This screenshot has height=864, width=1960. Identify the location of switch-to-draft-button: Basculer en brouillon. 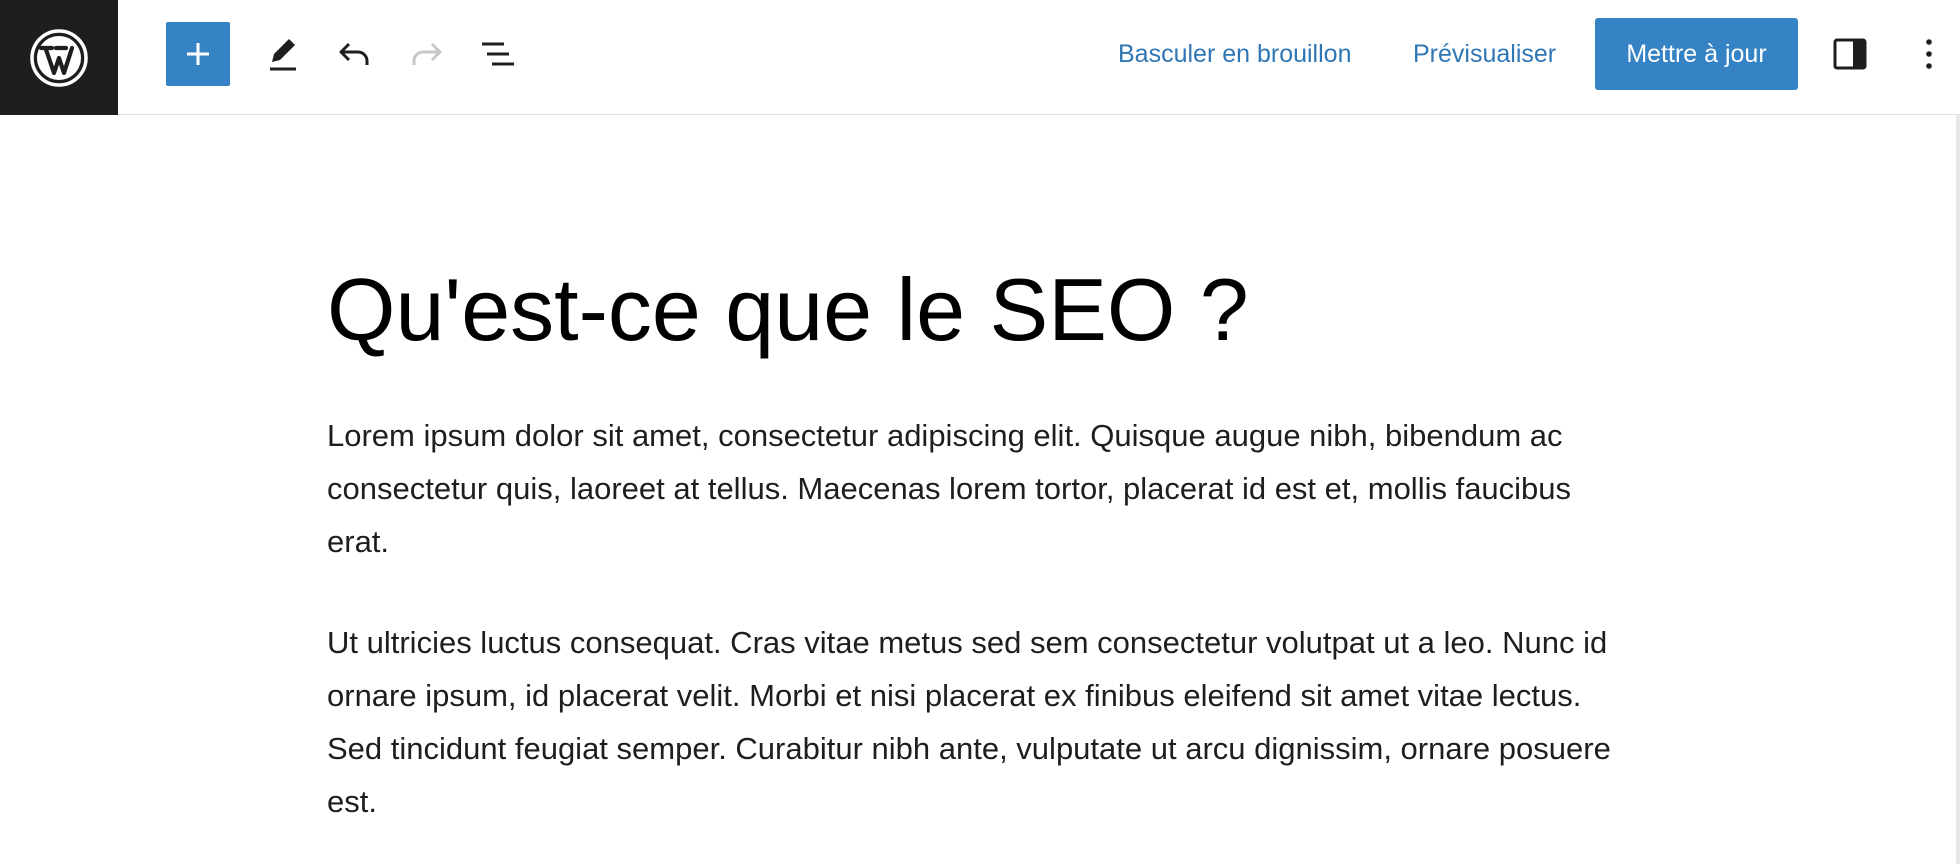
(1234, 54).